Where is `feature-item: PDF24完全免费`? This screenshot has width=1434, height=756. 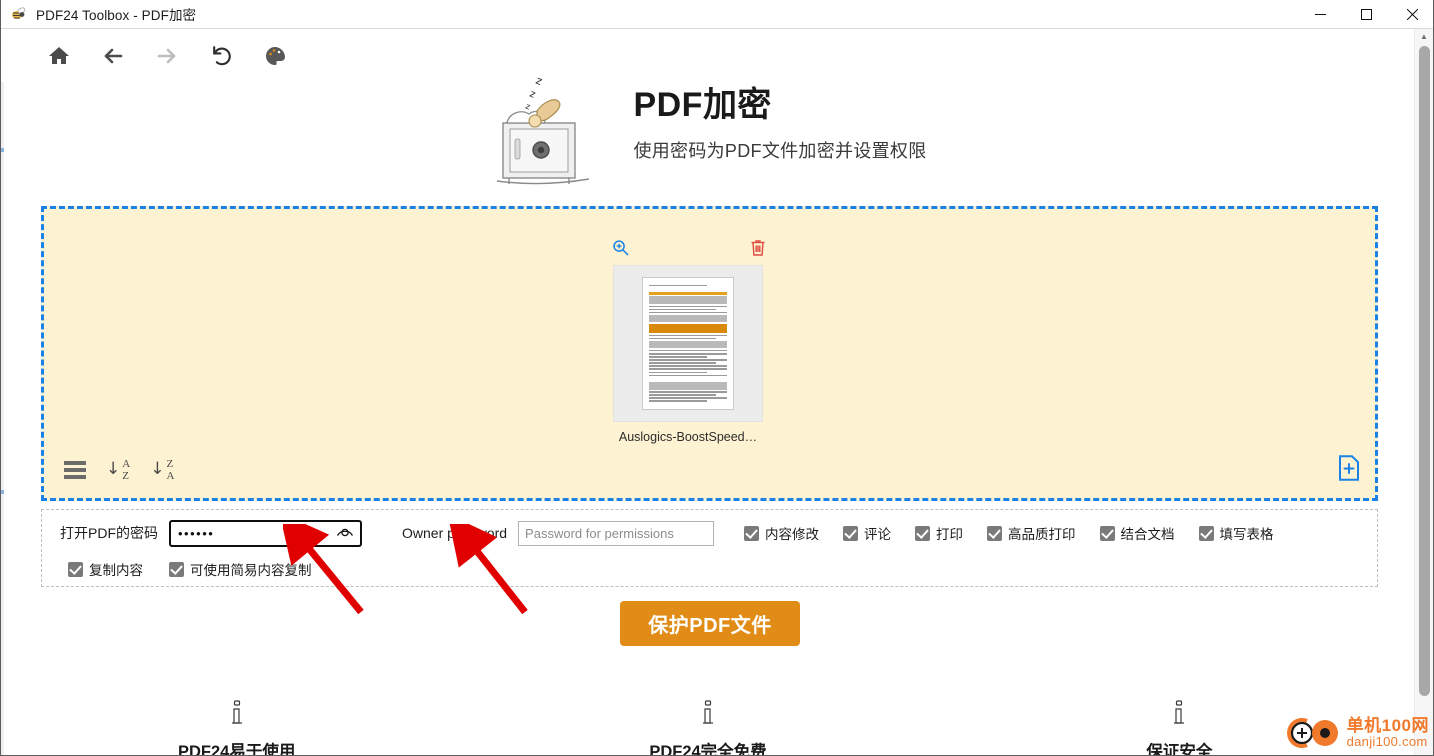
feature-item: PDF24完全免费 is located at coordinates (707, 725).